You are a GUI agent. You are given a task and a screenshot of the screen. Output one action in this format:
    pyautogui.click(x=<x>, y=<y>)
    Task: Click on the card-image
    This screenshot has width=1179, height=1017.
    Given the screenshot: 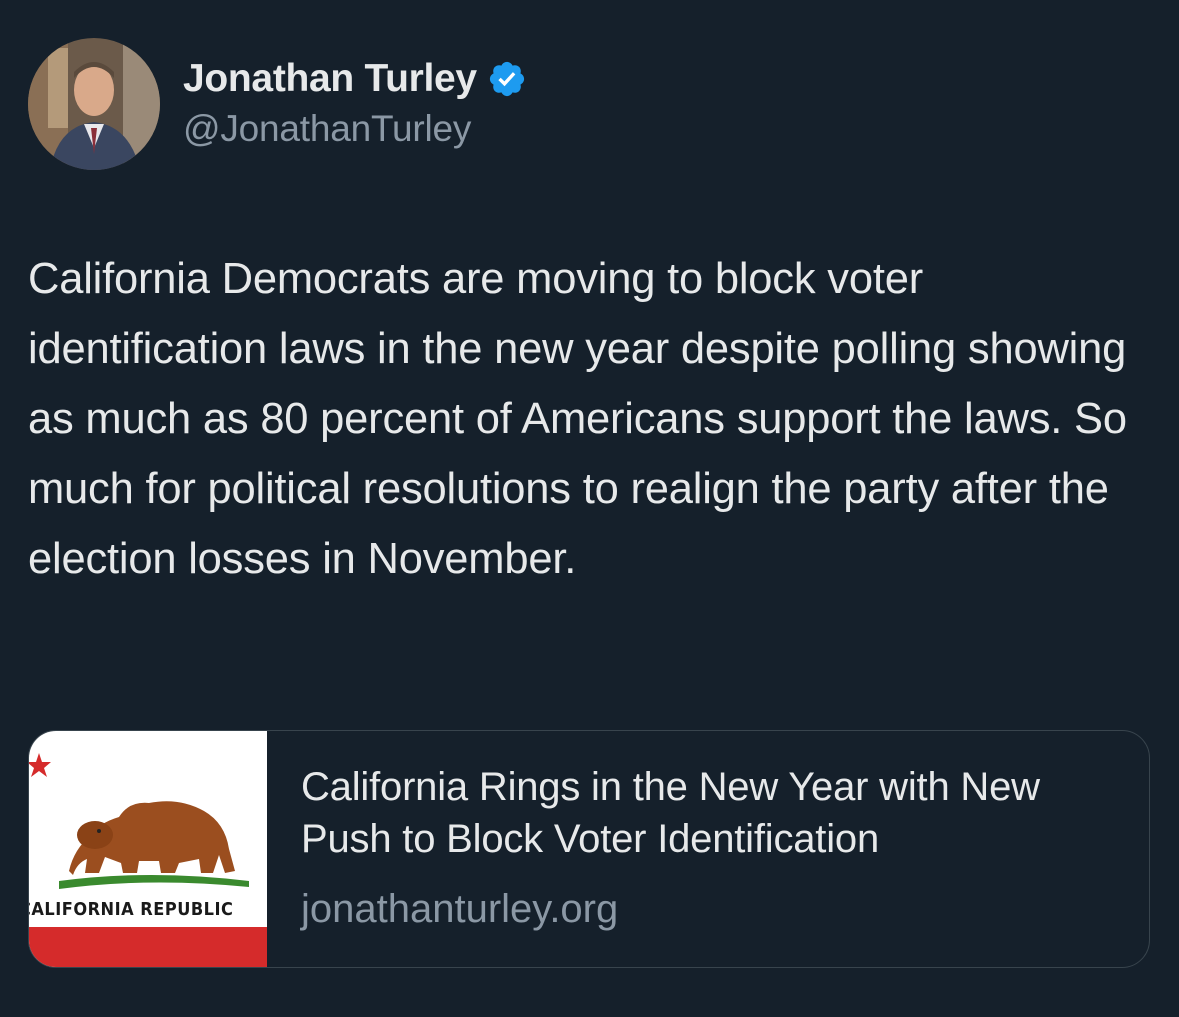 What is the action you would take?
    pyautogui.click(x=148, y=849)
    